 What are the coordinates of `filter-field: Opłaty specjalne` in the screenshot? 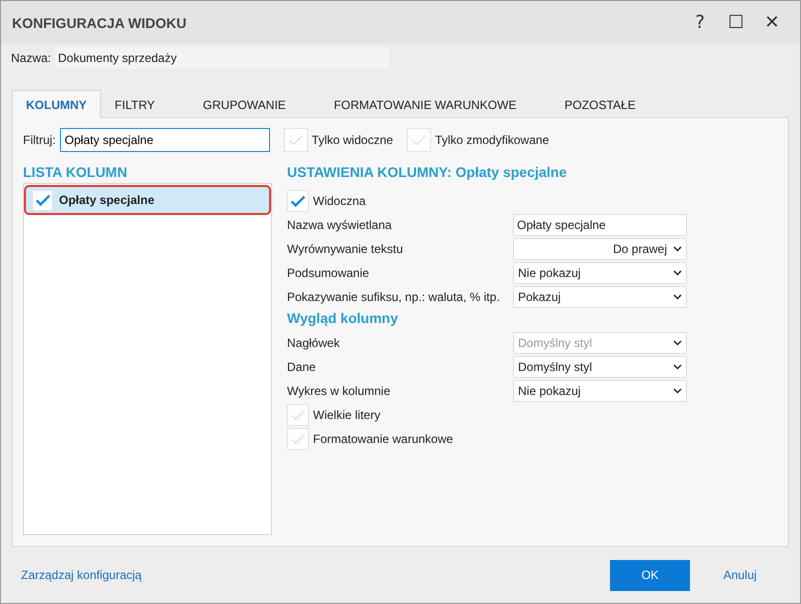 It's located at (165, 140).